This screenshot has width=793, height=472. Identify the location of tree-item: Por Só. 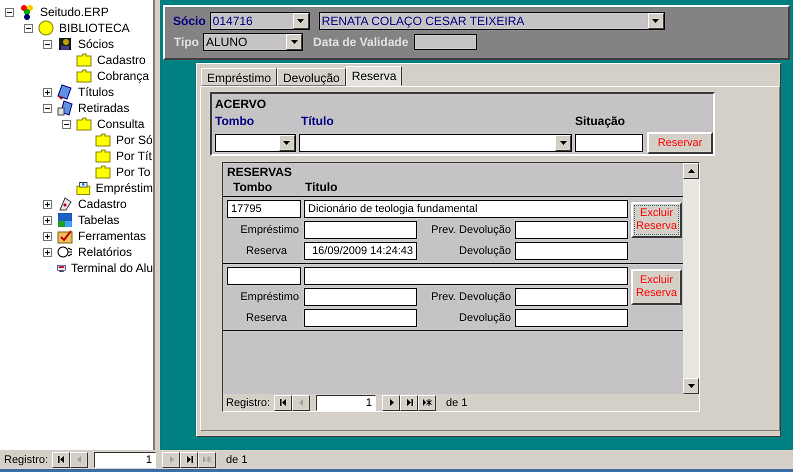
(134, 140).